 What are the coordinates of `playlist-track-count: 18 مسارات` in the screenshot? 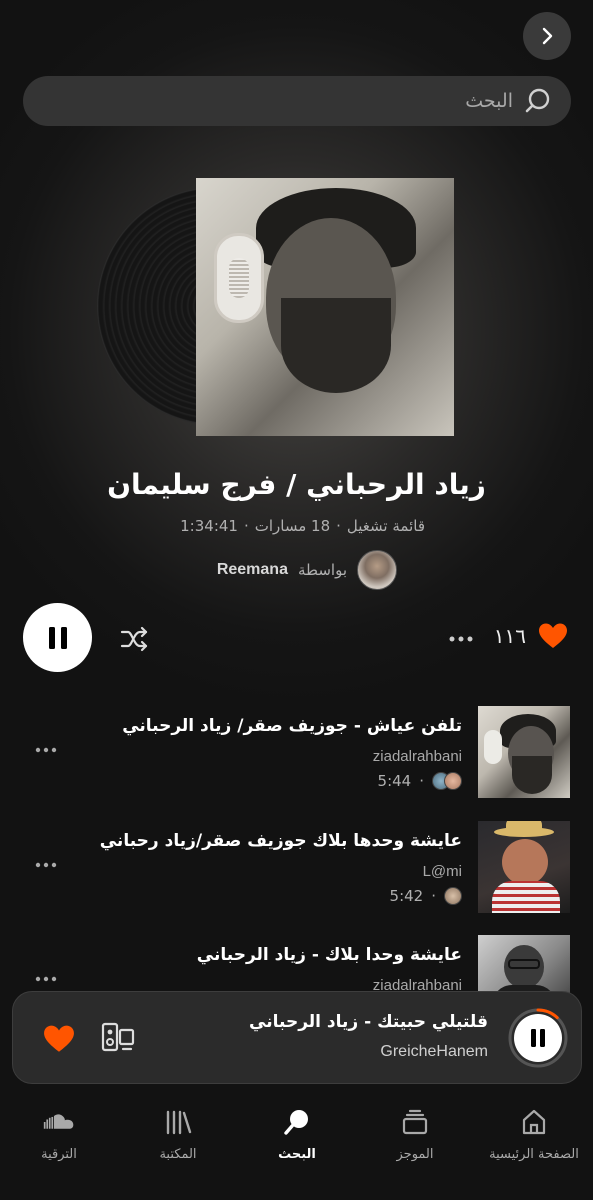 It's located at (292, 526).